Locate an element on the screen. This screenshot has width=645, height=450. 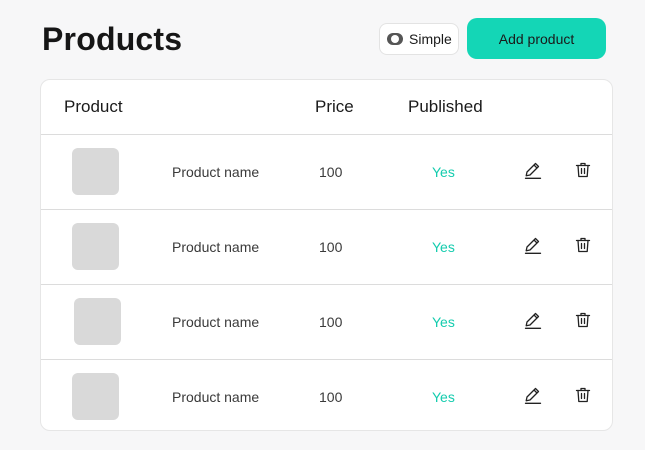
toggle-switch-icon is located at coordinates (395, 39).